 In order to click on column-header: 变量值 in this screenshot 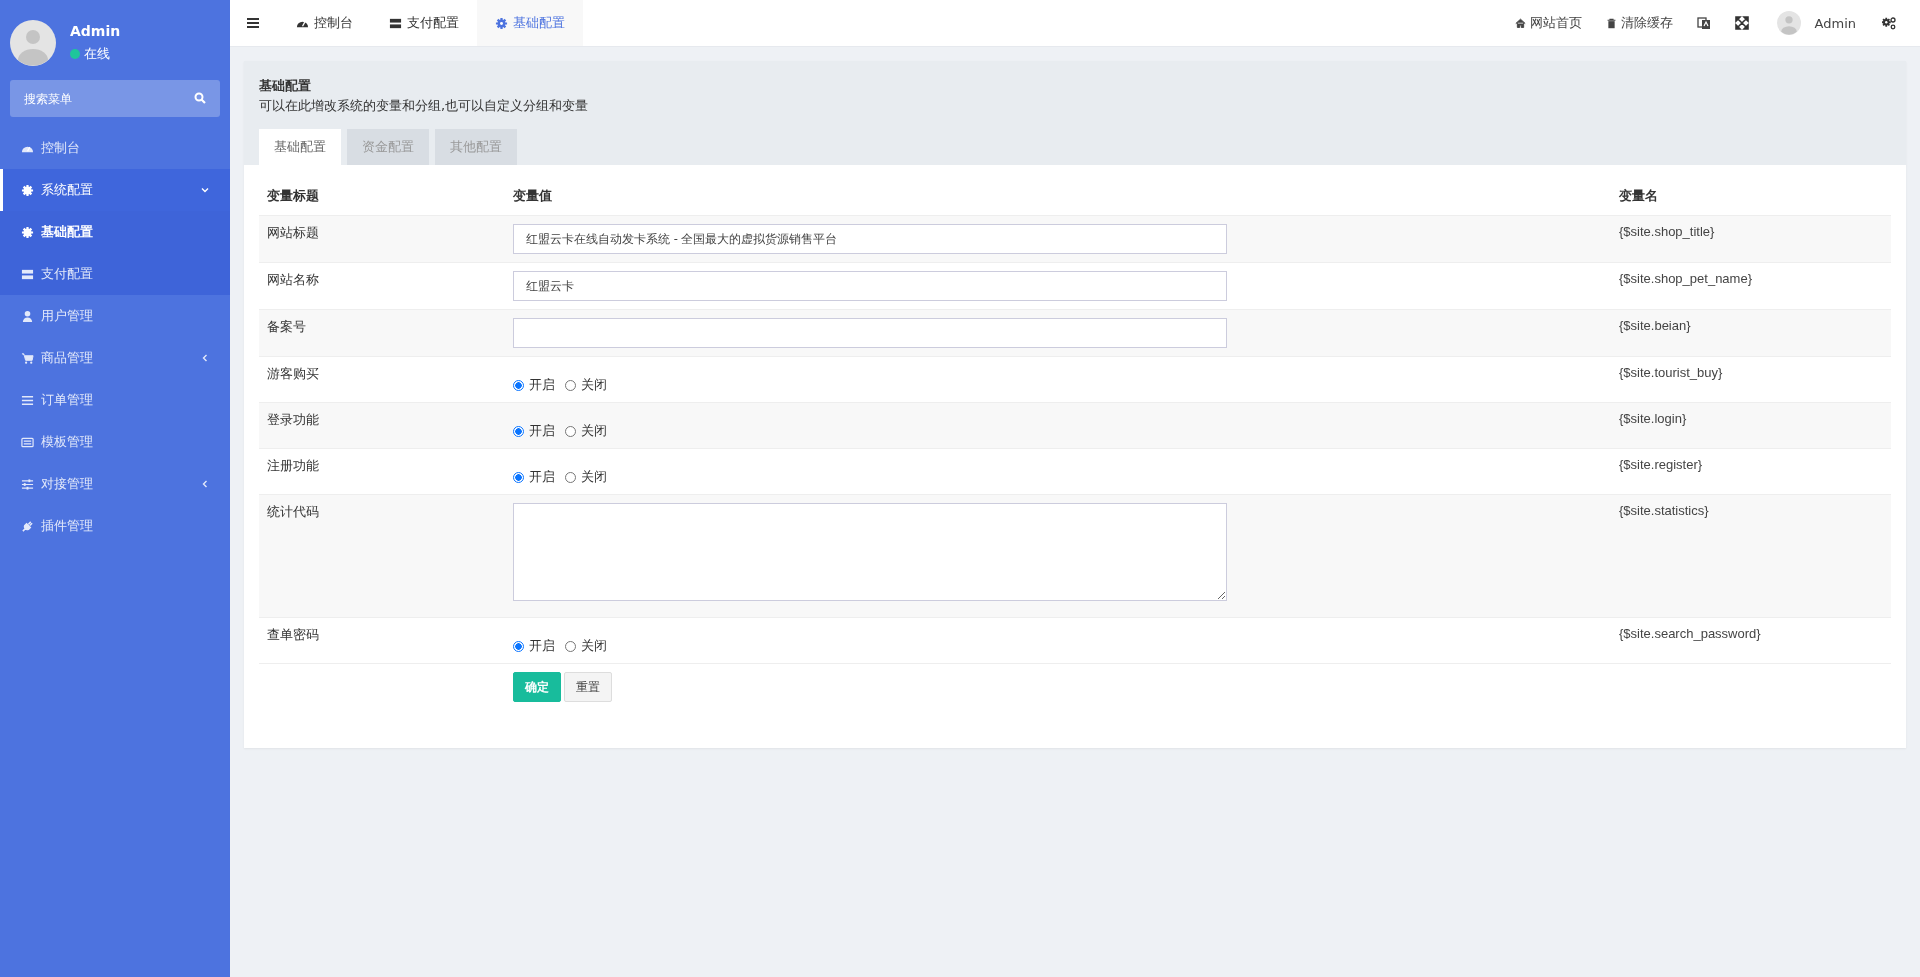, I will do `click(1058, 196)`.